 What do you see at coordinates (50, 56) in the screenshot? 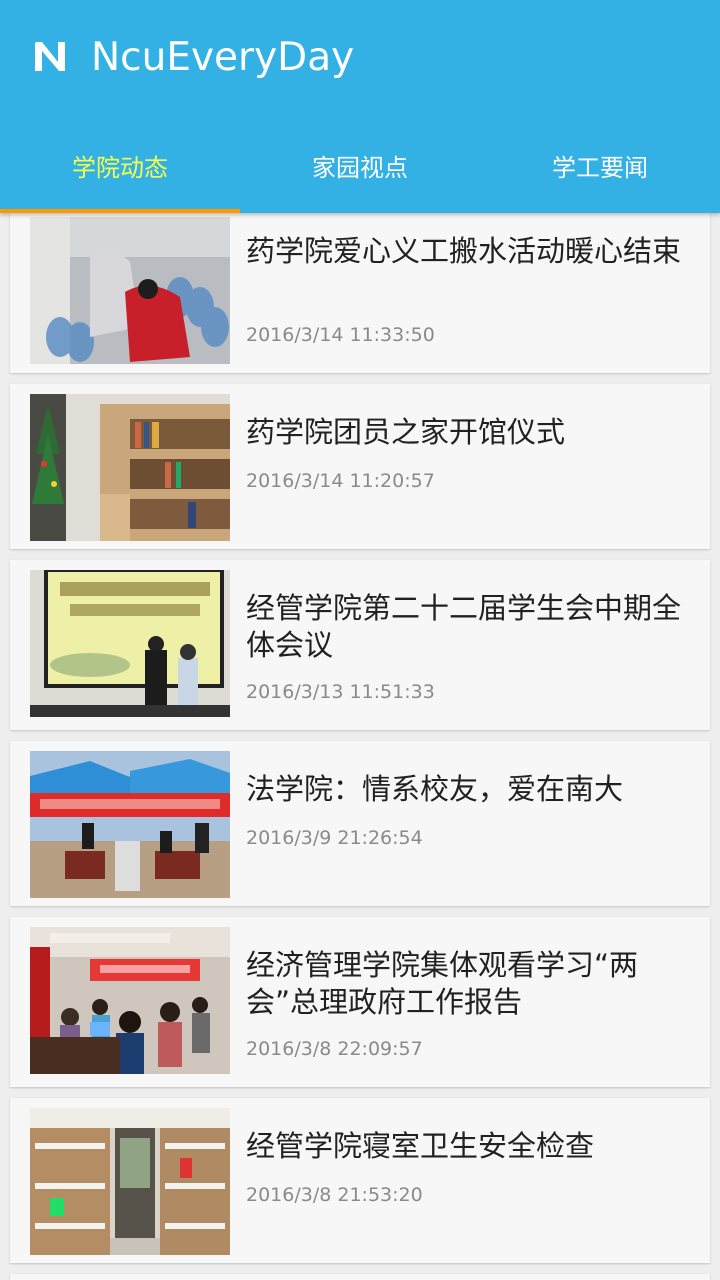
I see `n-logo-icon` at bounding box center [50, 56].